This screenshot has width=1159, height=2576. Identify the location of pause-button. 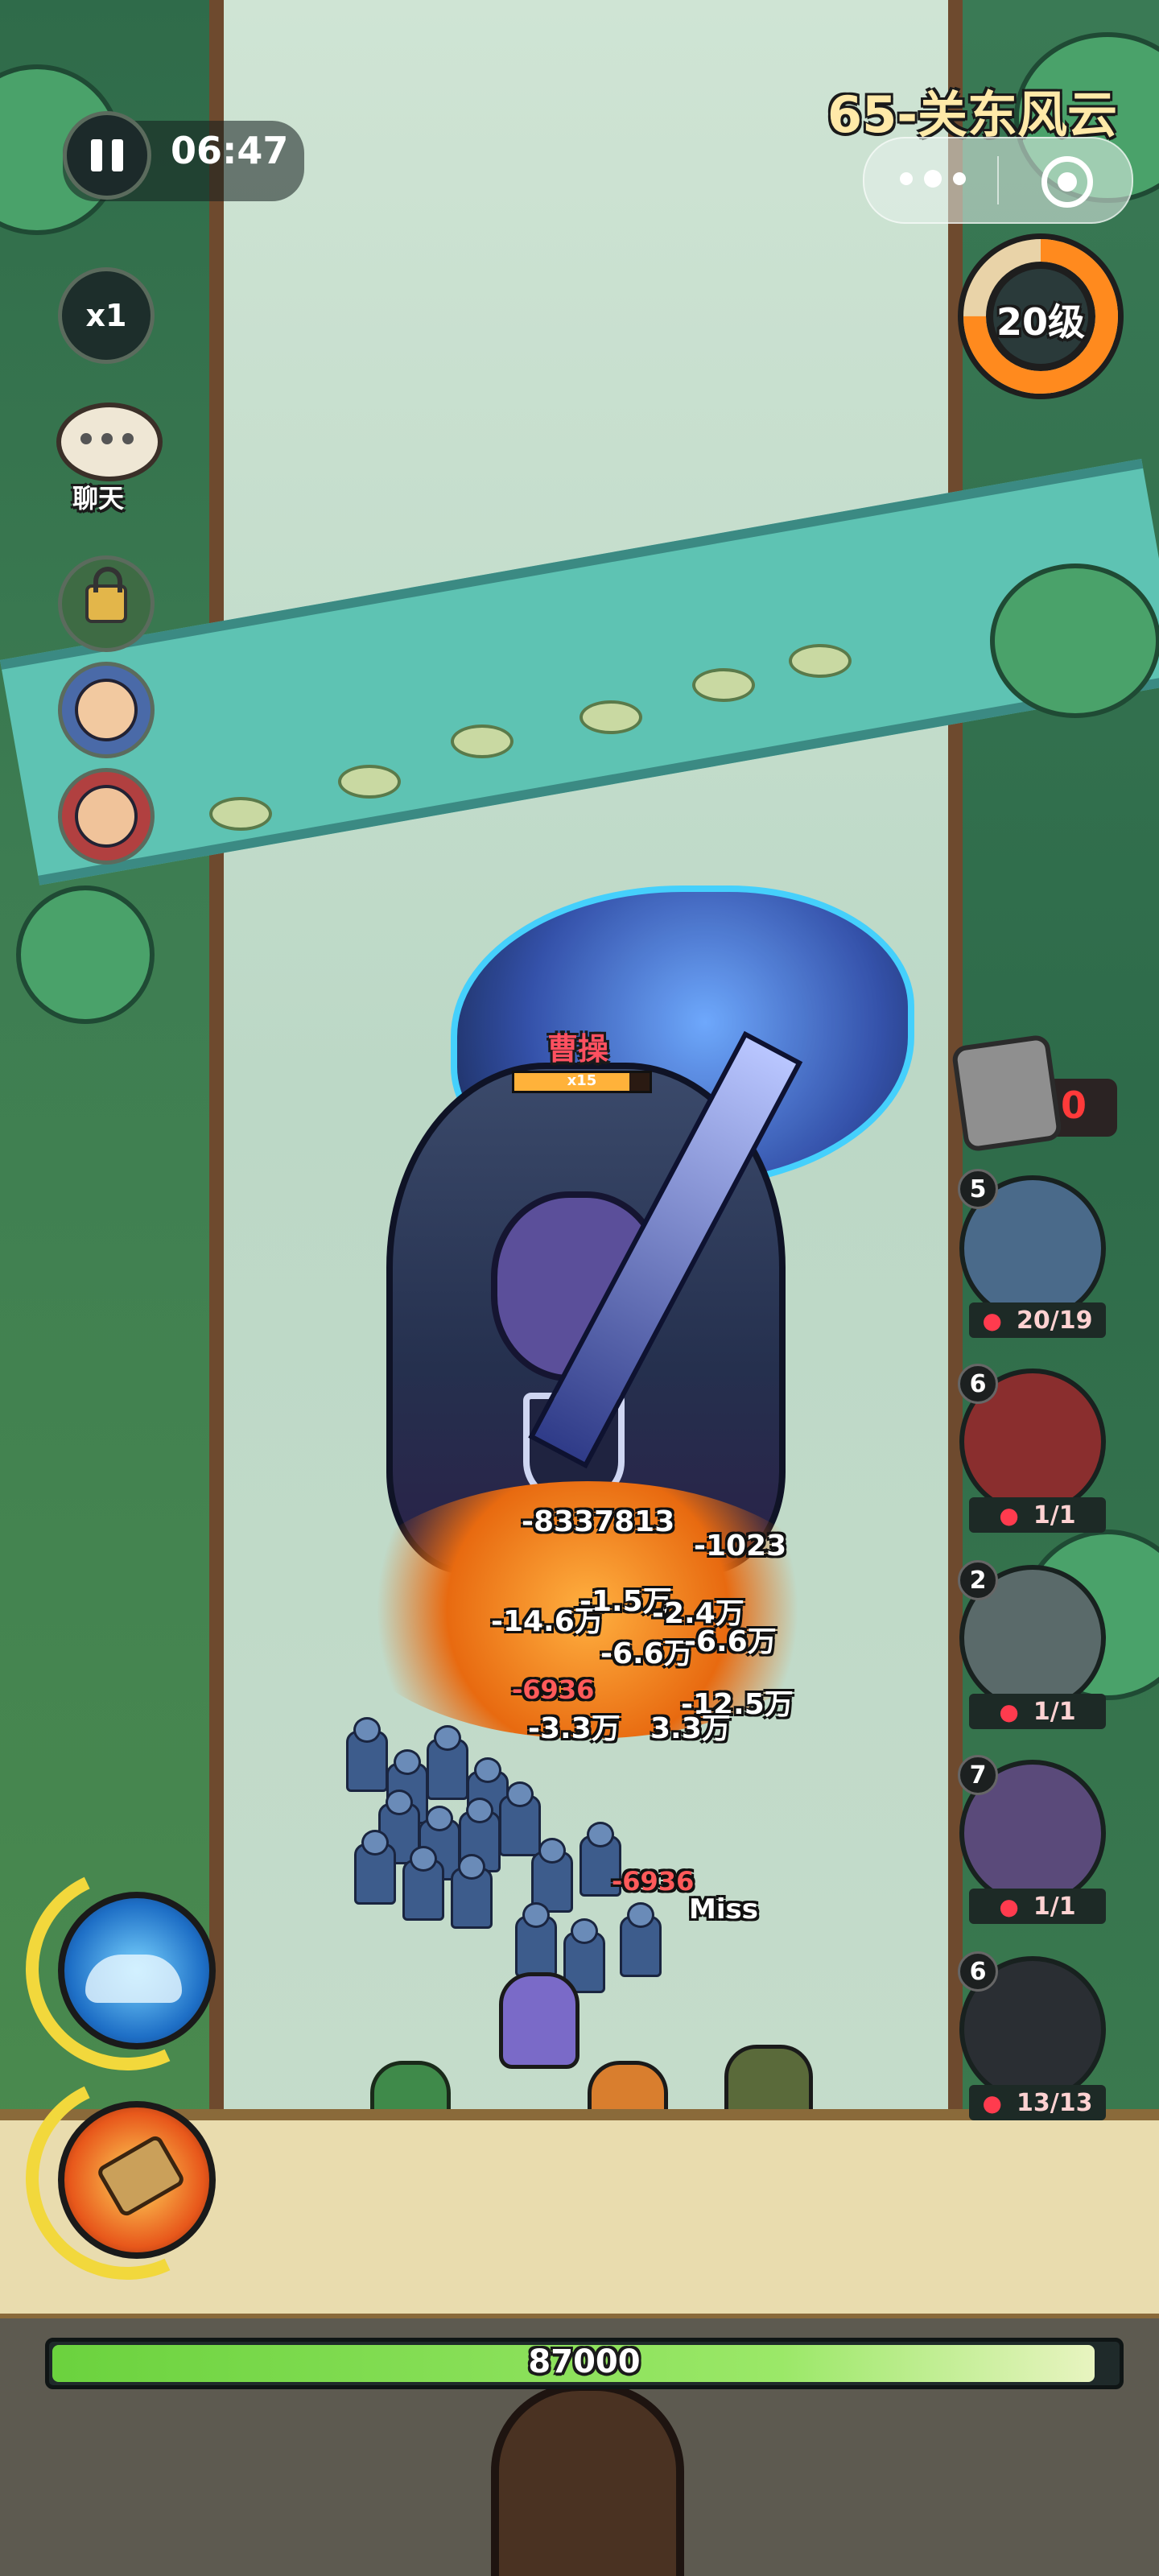
(107, 155).